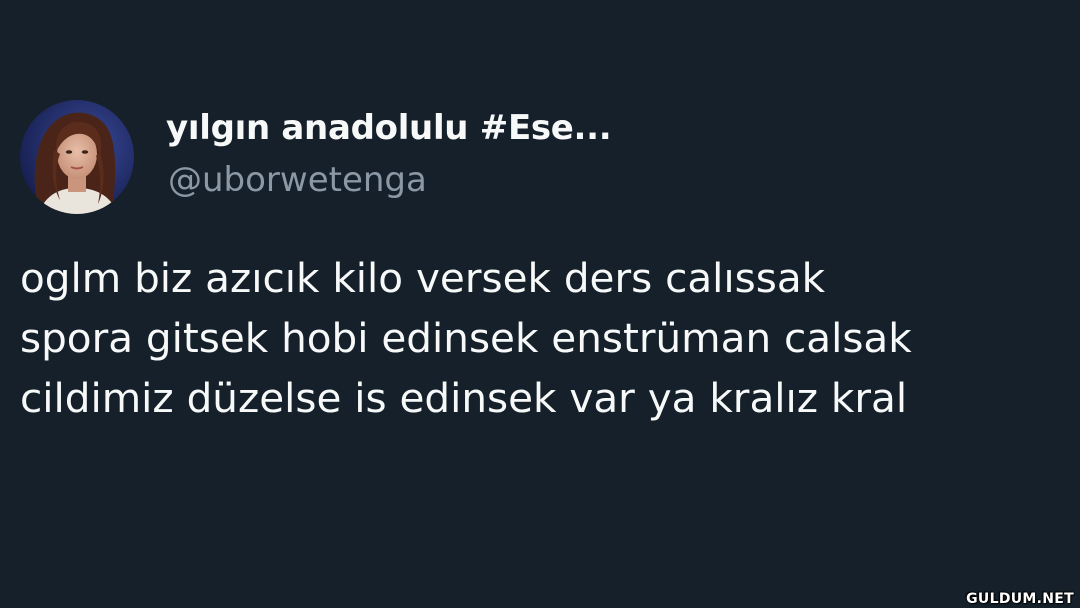 This screenshot has height=608, width=1080. Describe the element at coordinates (1020, 599) in the screenshot. I see `watermark: GULDUM.NET` at that location.